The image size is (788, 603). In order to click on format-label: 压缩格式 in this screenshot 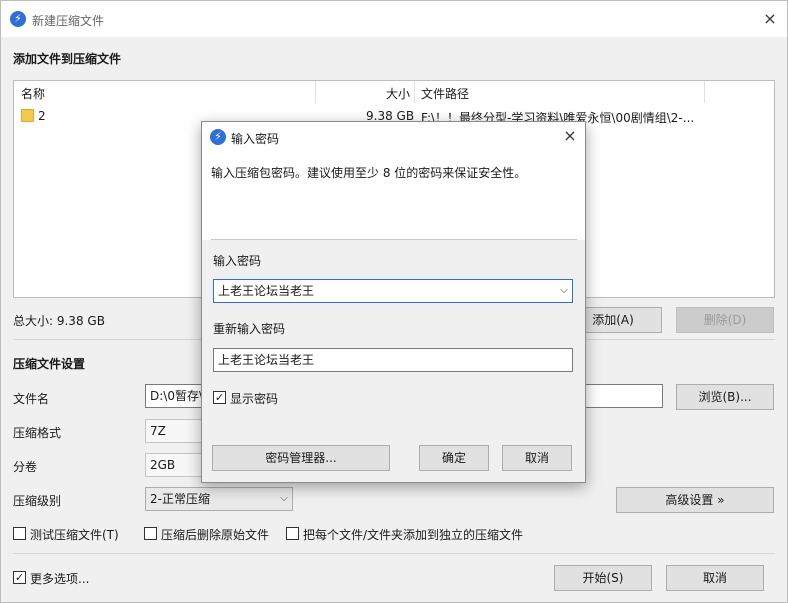, I will do `click(37, 433)`.